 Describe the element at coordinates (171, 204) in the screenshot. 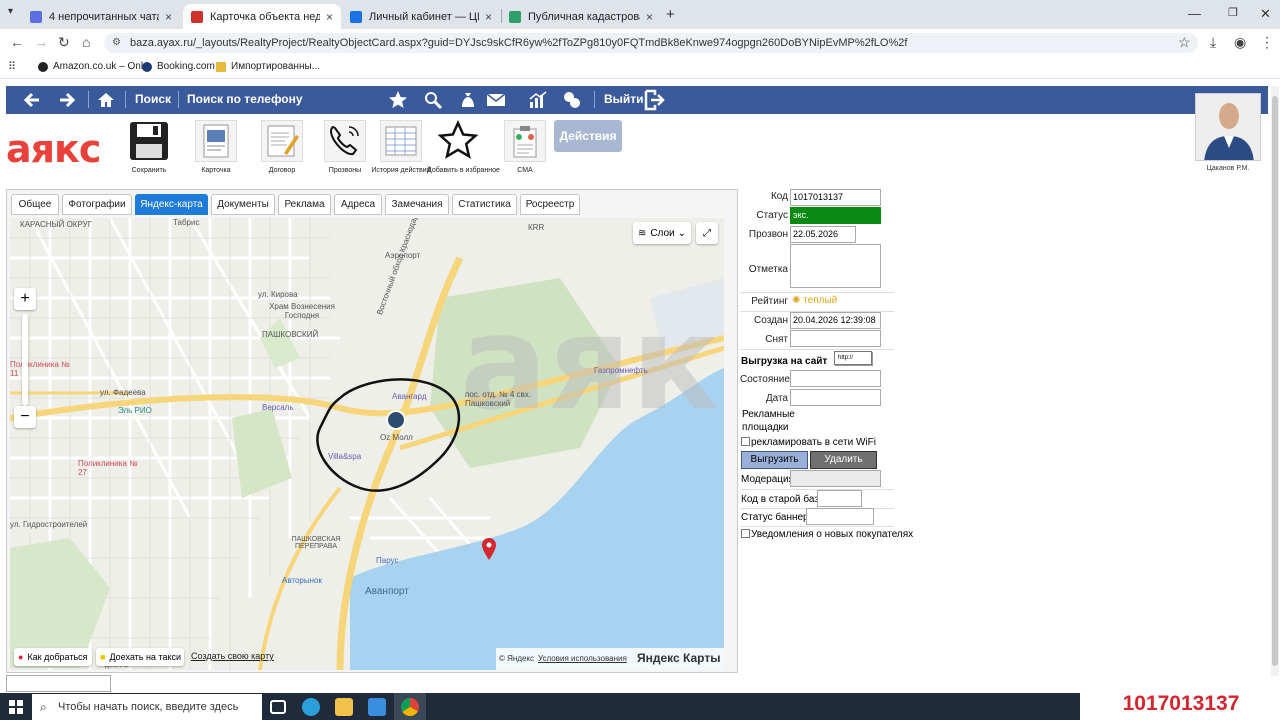

I see `tab-yandex-map: Яндекс-карта` at that location.